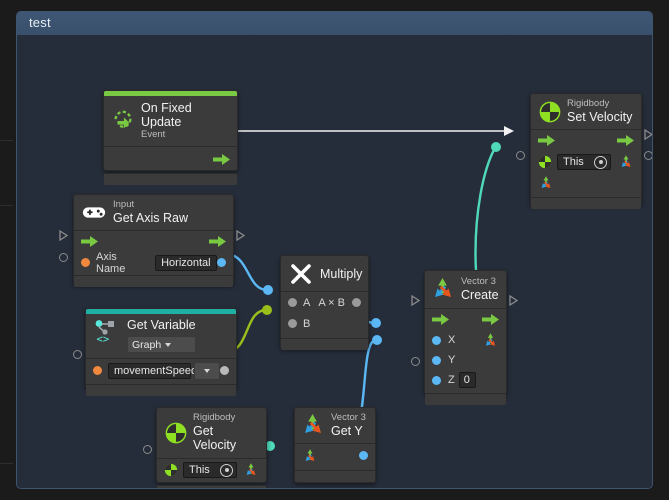 The image size is (669, 500). I want to click on axis-name-input: Horizontal, so click(186, 262).